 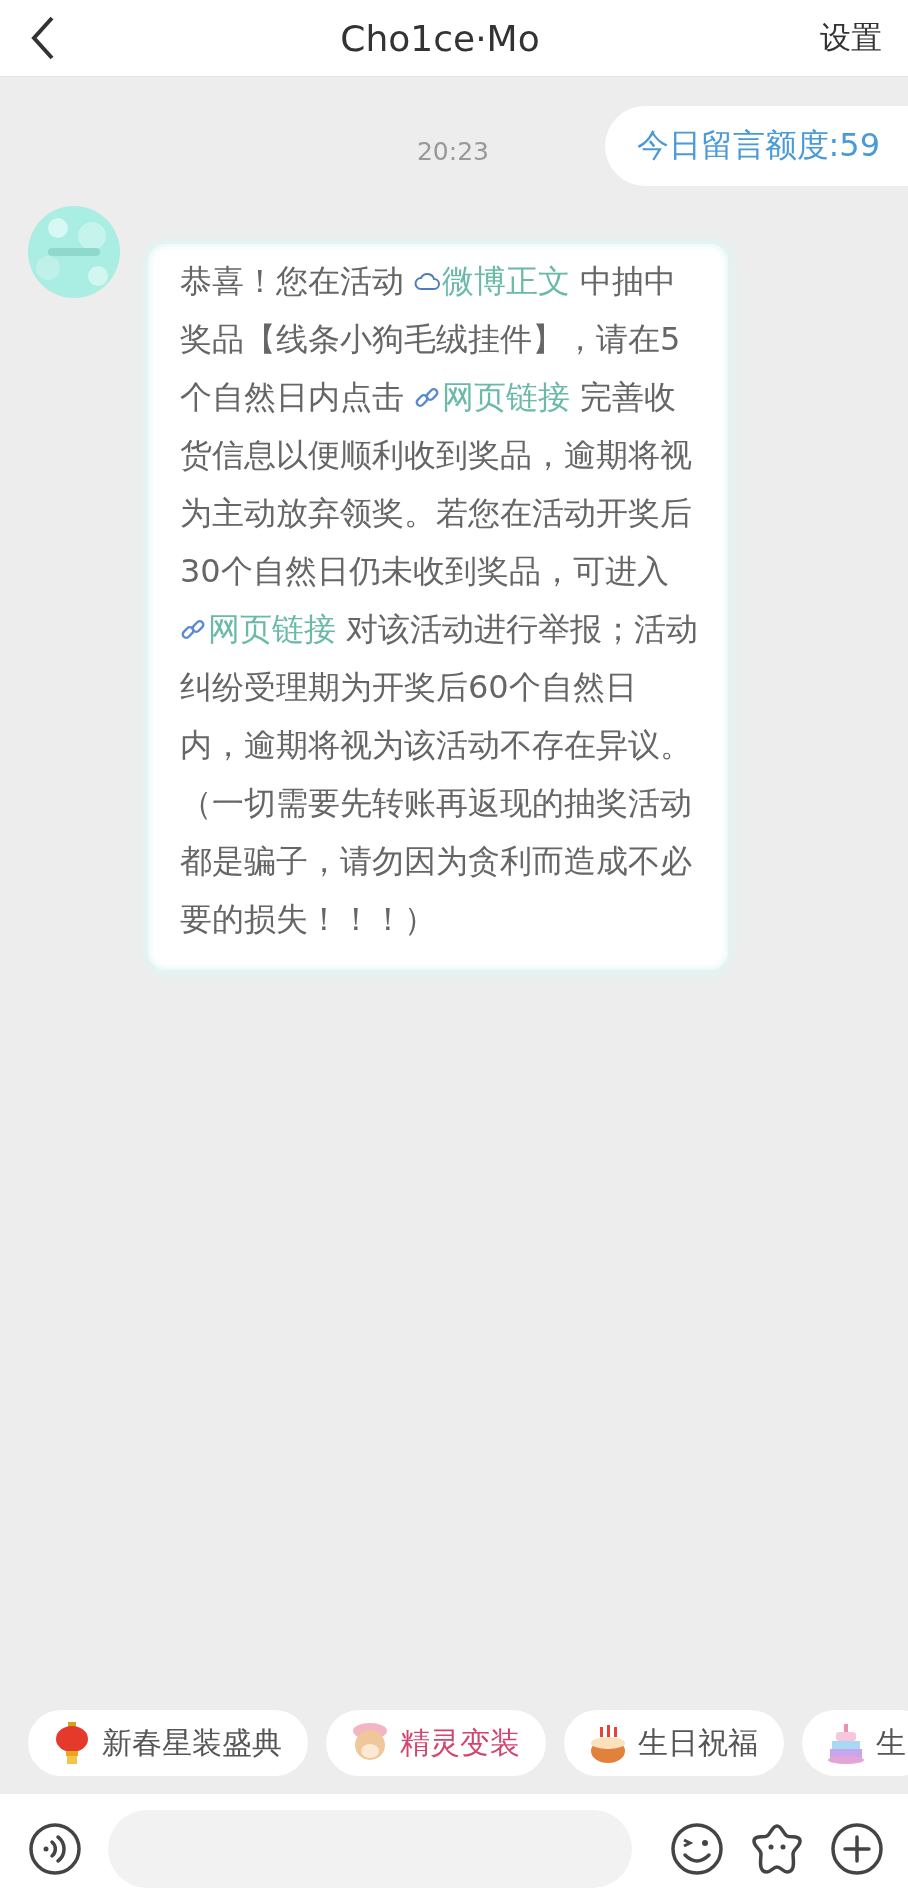 What do you see at coordinates (452, 151) in the screenshot?
I see `timestamp: 20:23` at bounding box center [452, 151].